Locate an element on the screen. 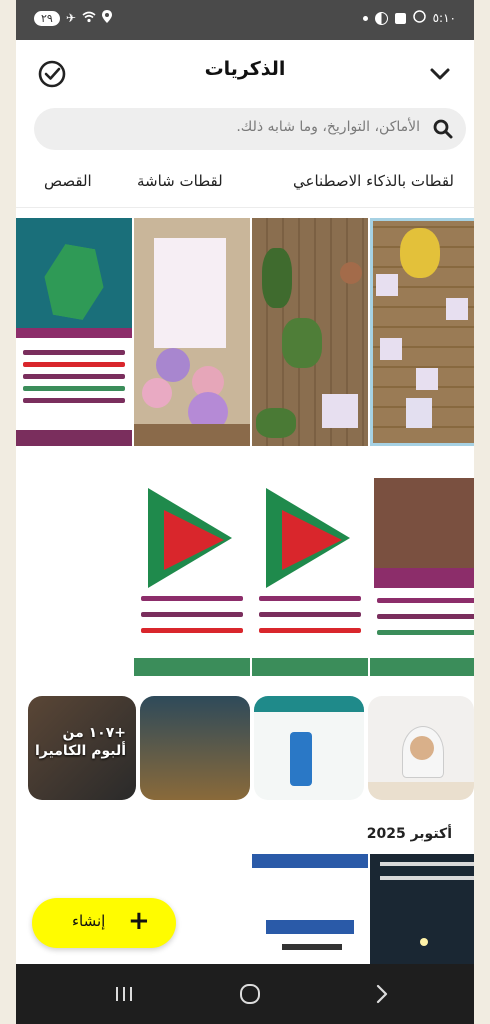 The width and height of the screenshot is (490, 1024). airplane-icon: ✈ is located at coordinates (70, 18).